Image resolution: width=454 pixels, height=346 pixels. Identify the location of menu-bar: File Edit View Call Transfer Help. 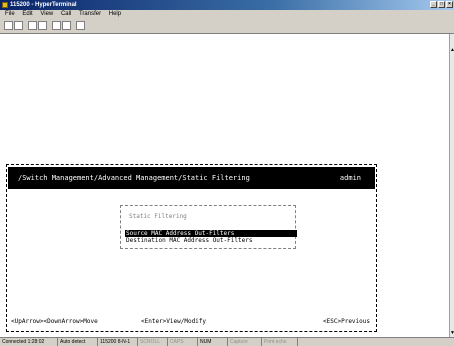
(227, 14).